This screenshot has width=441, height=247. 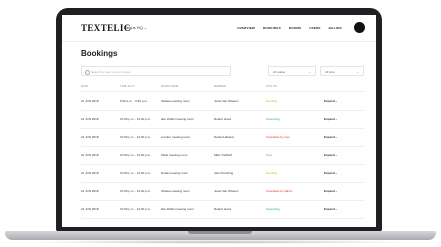 What do you see at coordinates (295, 28) in the screenshot?
I see `nav-rooms: ROOMS` at bounding box center [295, 28].